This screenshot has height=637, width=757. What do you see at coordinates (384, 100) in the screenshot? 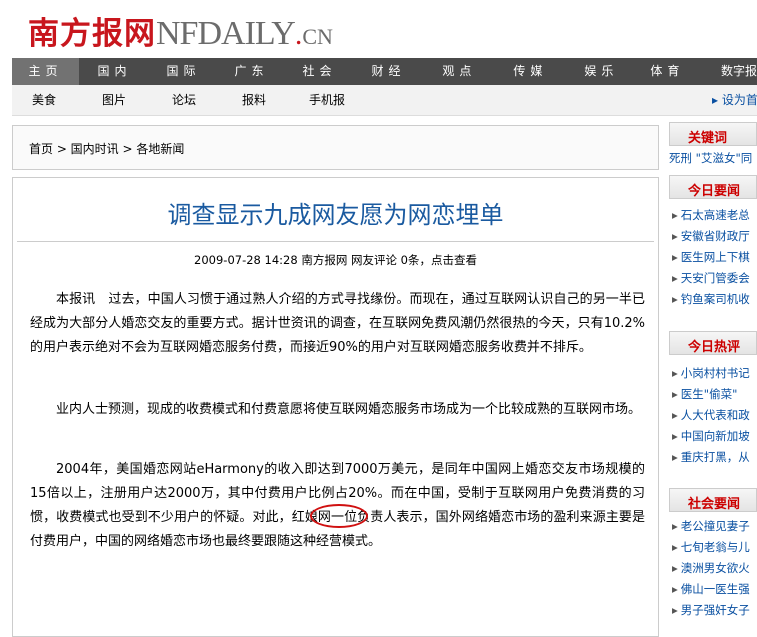
I see `secondary-nav: 美食 图片 论坛 报料 手机报 ▸ 设为首页` at bounding box center [384, 100].